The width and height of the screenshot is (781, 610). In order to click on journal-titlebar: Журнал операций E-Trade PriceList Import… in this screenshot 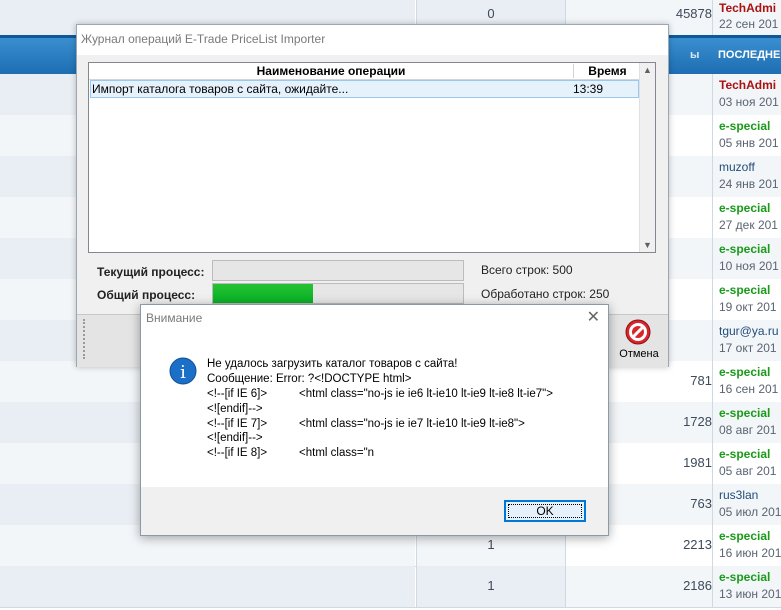, I will do `click(372, 40)`.